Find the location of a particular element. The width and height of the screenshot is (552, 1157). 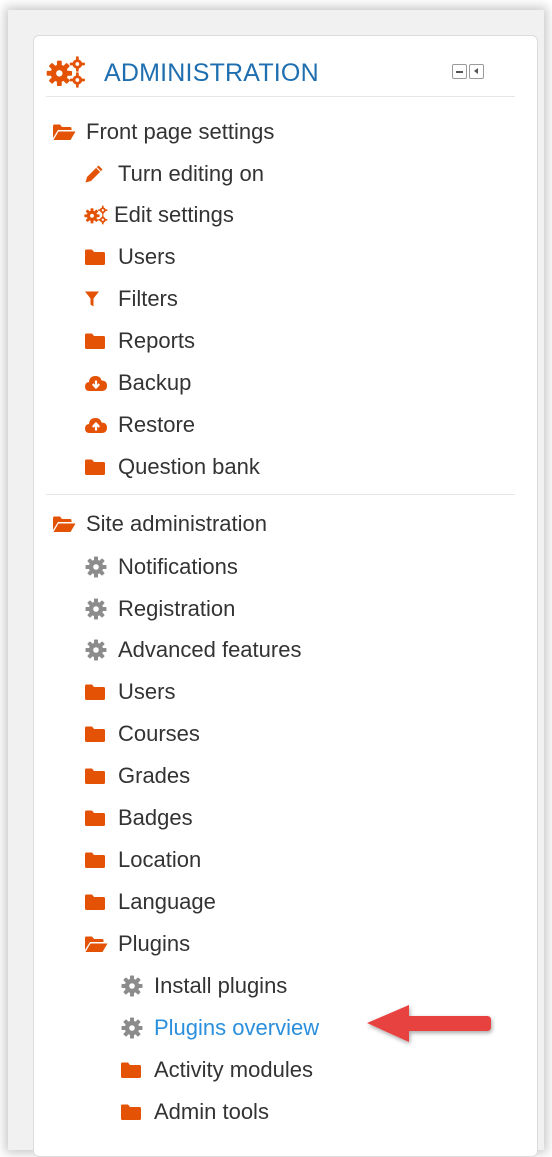

tree-node-grades: Grades is located at coordinates (137, 776).